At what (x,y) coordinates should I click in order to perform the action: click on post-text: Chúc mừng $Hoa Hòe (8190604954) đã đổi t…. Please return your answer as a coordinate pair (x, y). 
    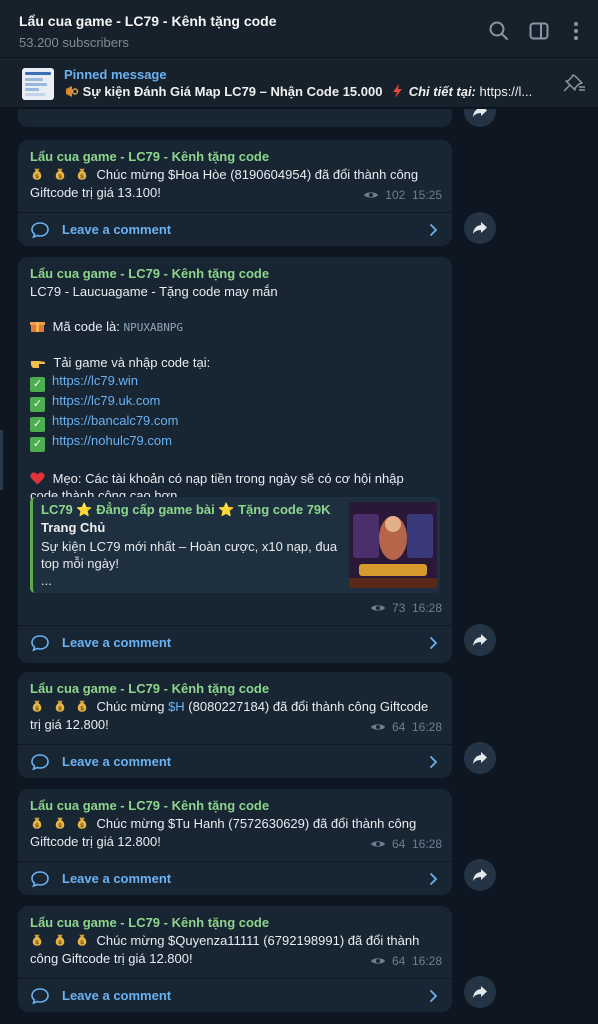
    Looking at the image, I should click on (224, 183).